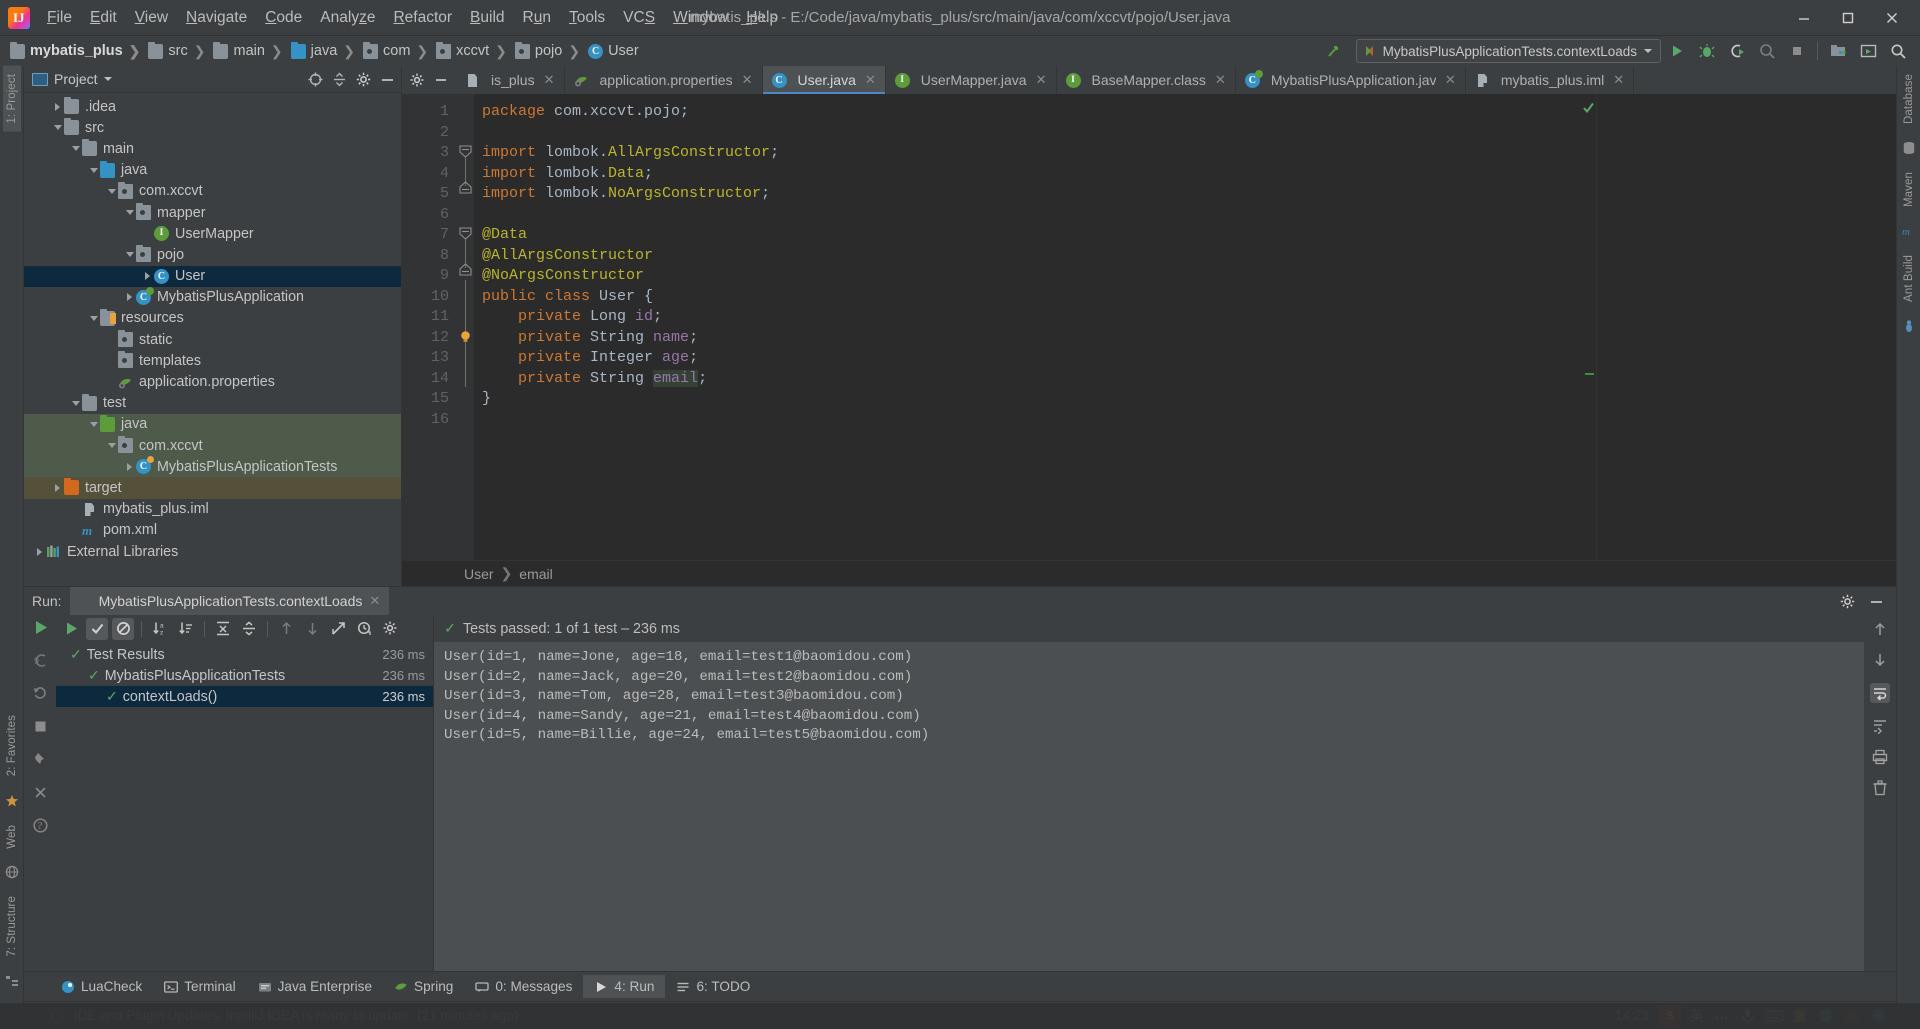 The height and width of the screenshot is (1029, 1920). Describe the element at coordinates (244, 675) in the screenshot. I see `test-tree-node-mybatisplusapplicationtests: ✓ MybatisPlusApplicationTests 236 ms` at that location.